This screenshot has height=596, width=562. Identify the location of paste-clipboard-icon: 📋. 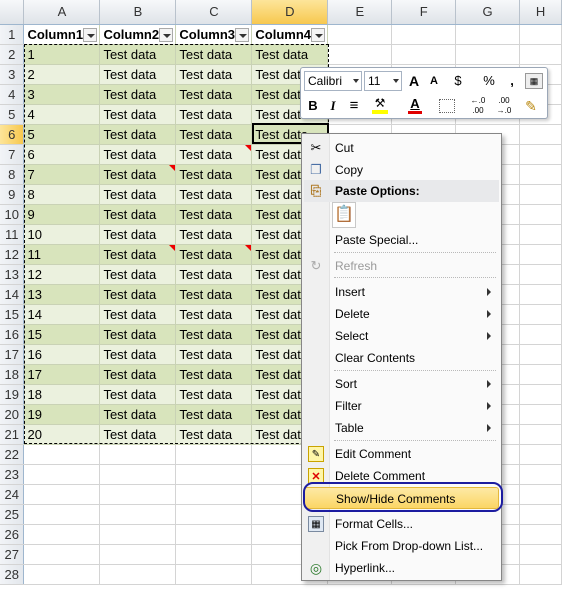
(344, 215).